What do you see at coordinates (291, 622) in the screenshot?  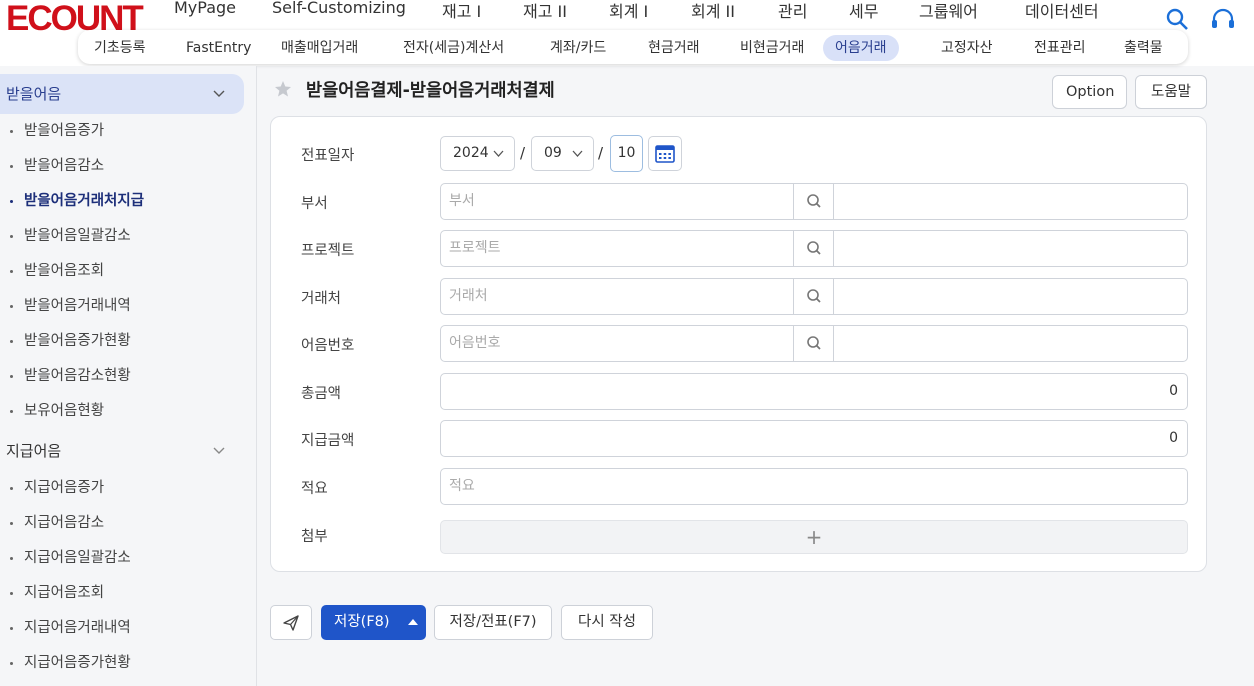 I see `send-button` at bounding box center [291, 622].